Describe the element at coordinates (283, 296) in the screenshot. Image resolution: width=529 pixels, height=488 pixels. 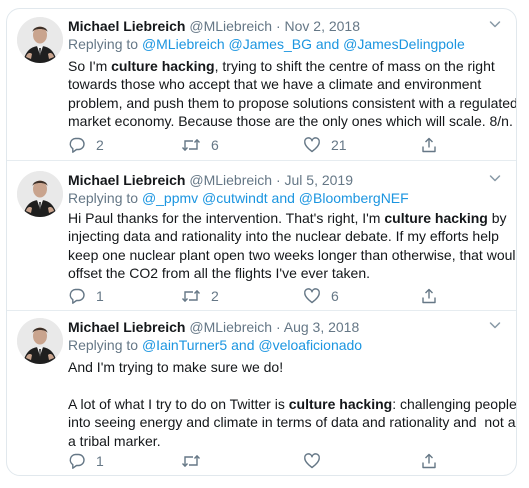
I see `tweet-actions: 1 2 6` at that location.